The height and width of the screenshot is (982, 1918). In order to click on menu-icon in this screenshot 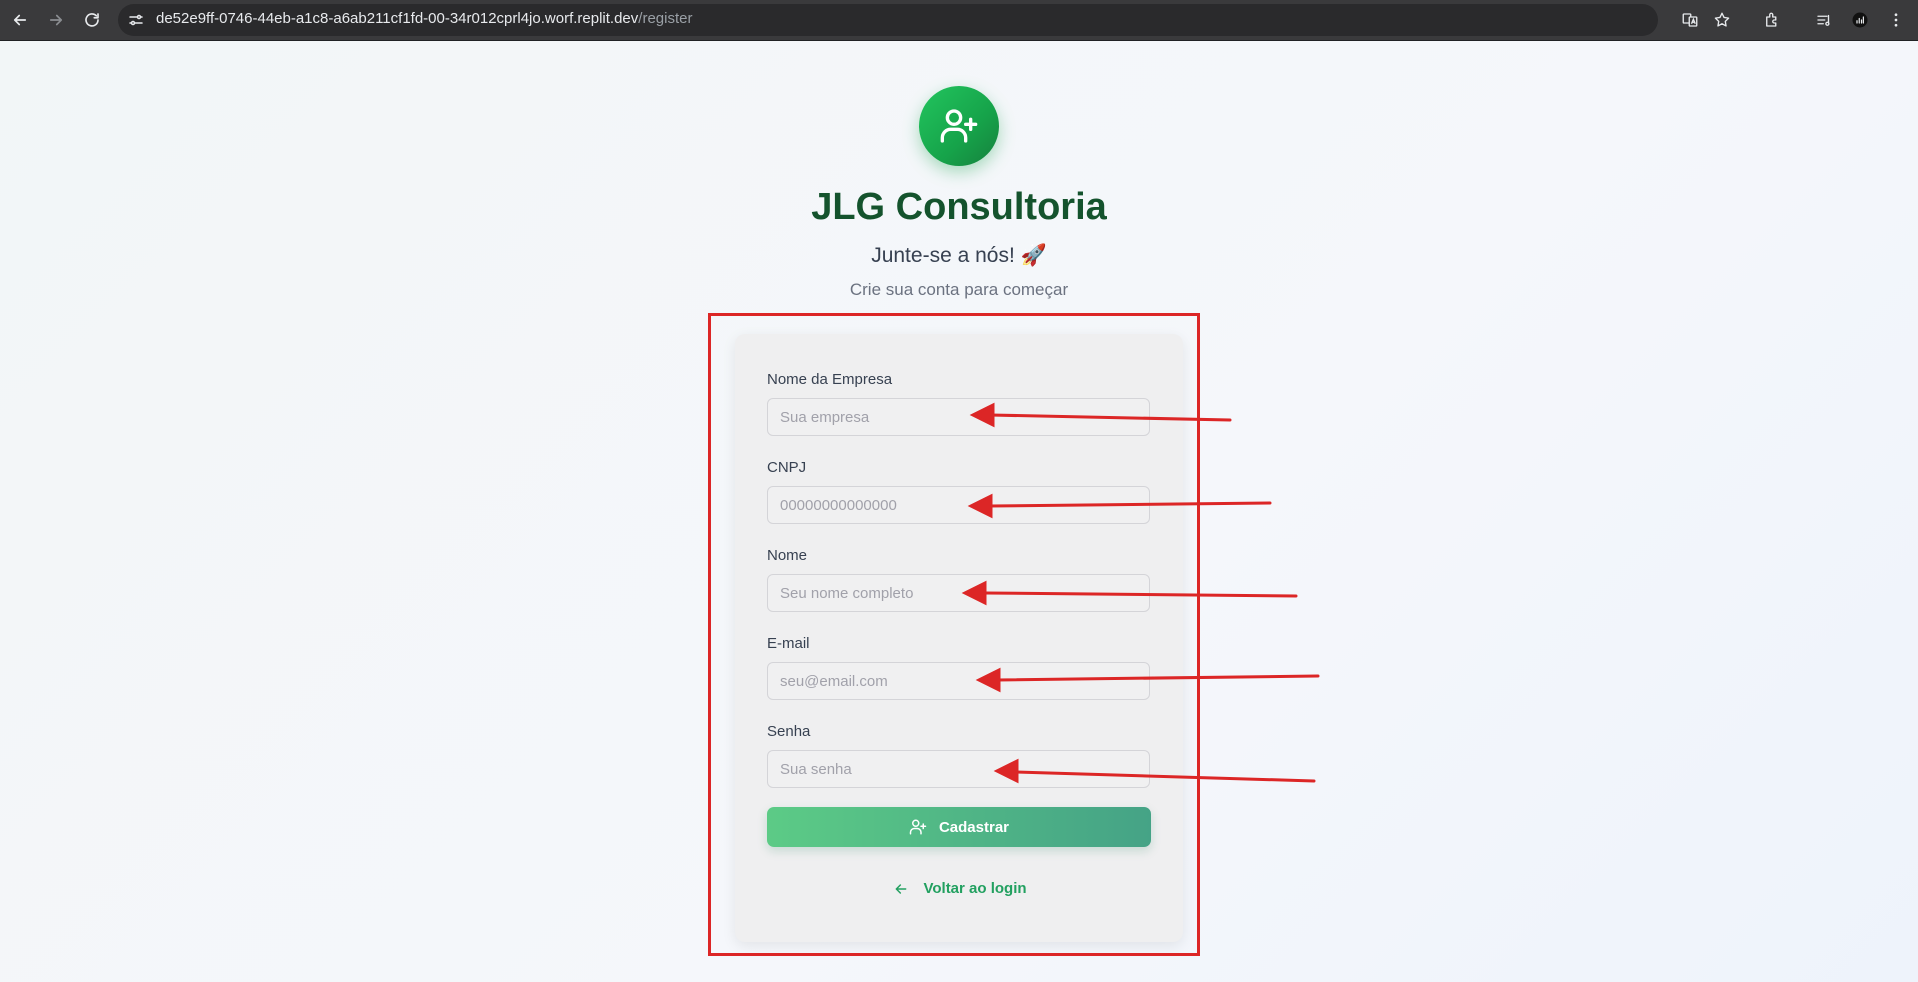, I will do `click(1896, 20)`.